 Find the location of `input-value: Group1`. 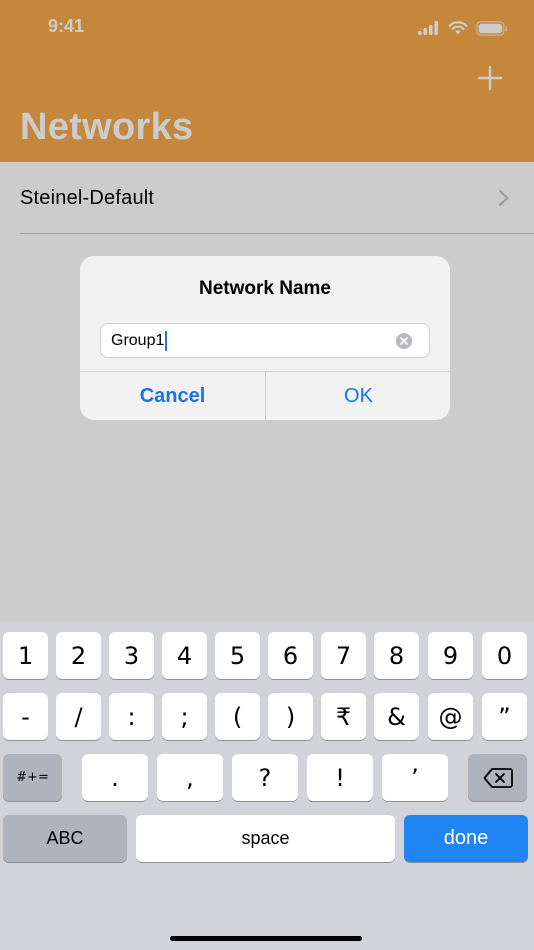

input-value: Group1 is located at coordinates (138, 340).